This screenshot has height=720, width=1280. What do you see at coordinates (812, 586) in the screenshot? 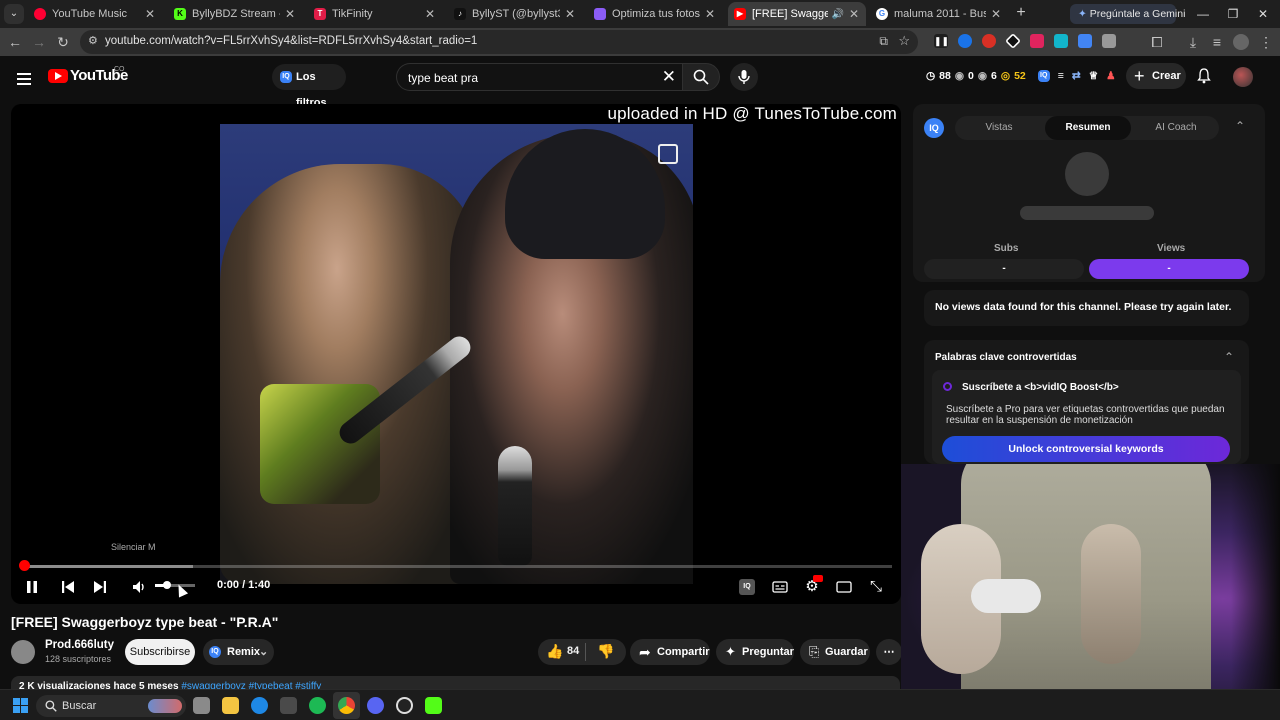
I see `settings-button: ⚙` at bounding box center [812, 586].